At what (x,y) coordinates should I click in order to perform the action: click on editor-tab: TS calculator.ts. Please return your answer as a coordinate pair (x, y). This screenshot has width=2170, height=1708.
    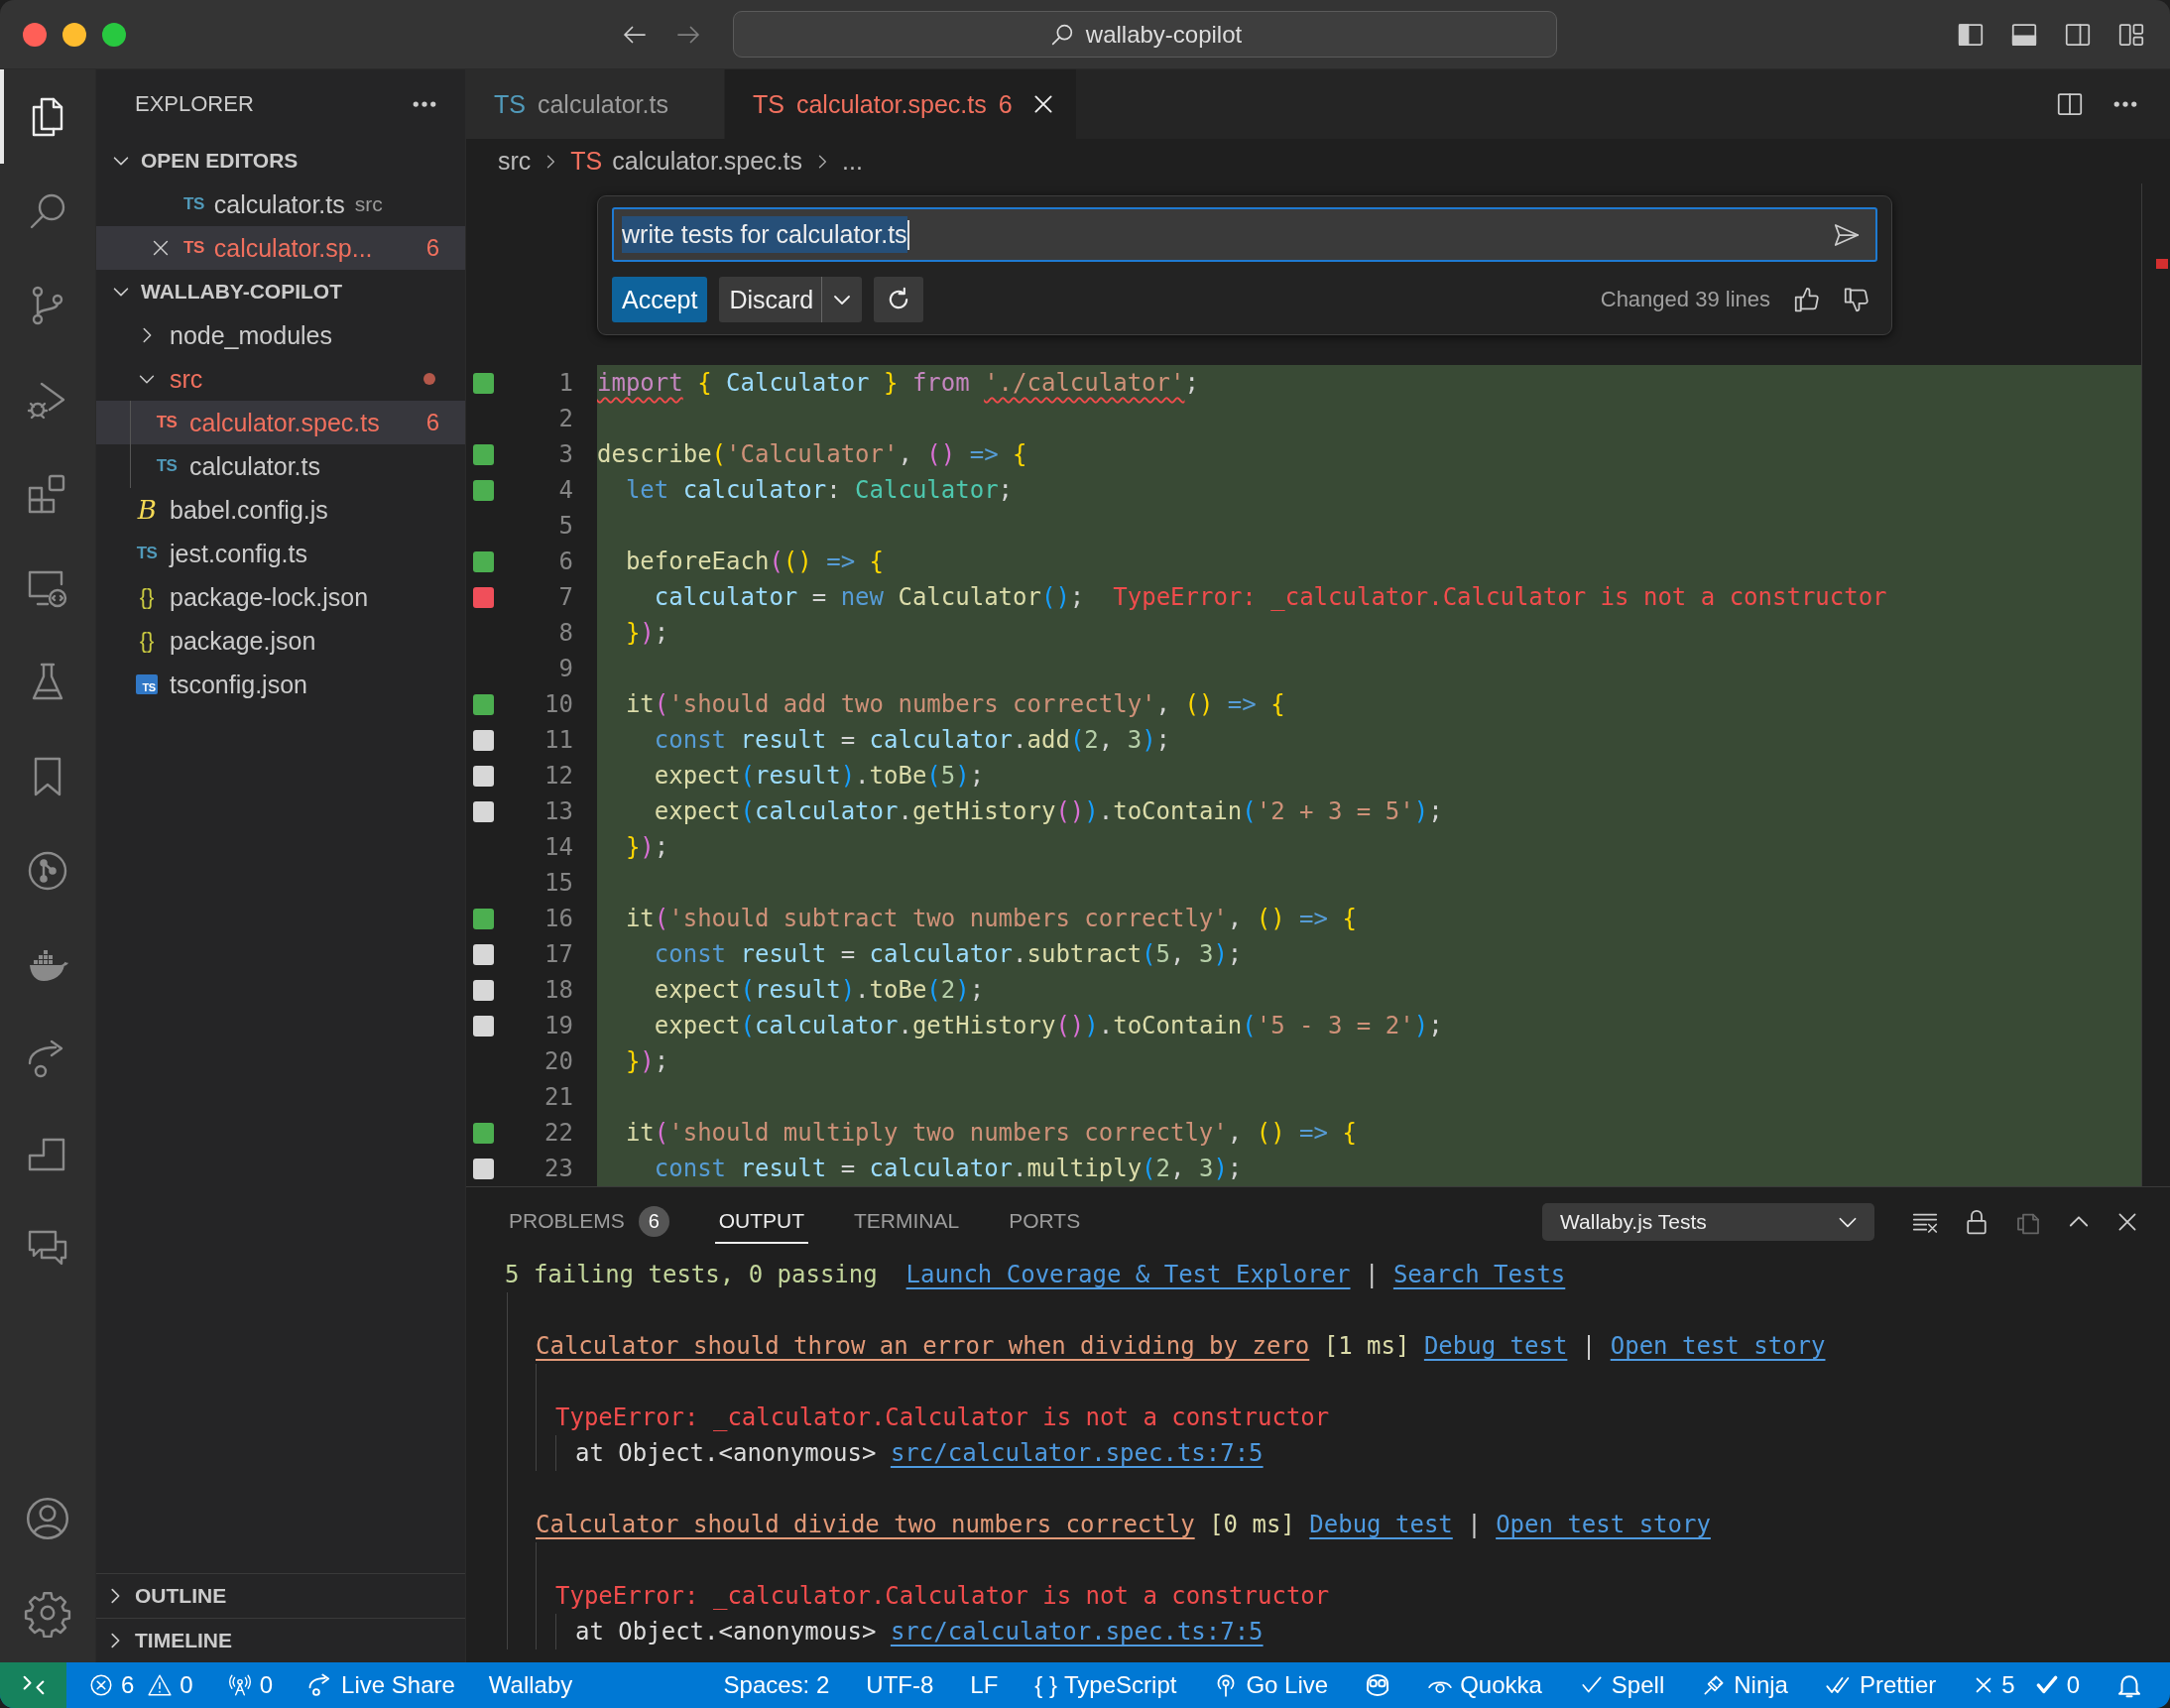
    Looking at the image, I should click on (595, 104).